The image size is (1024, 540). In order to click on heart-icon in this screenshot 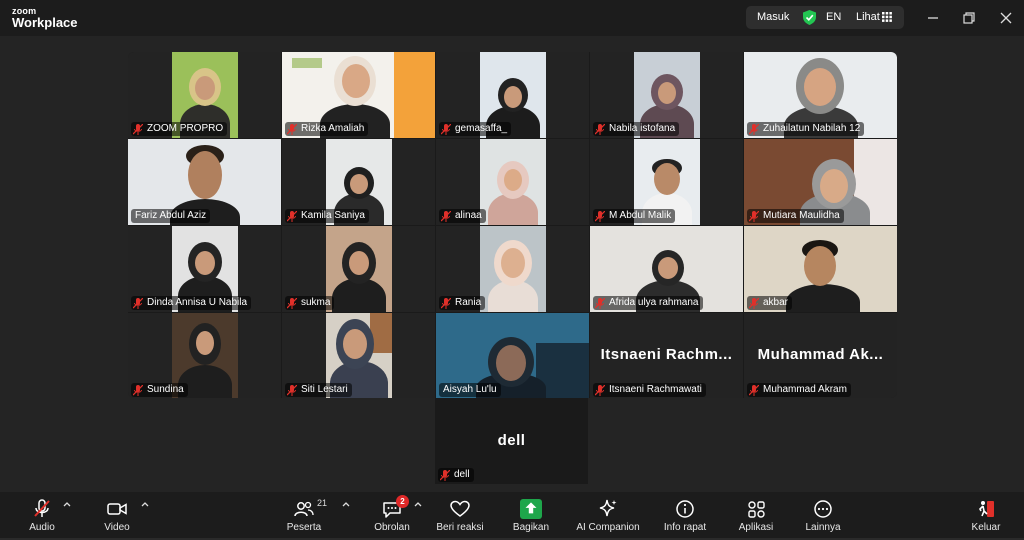, I will do `click(460, 508)`.